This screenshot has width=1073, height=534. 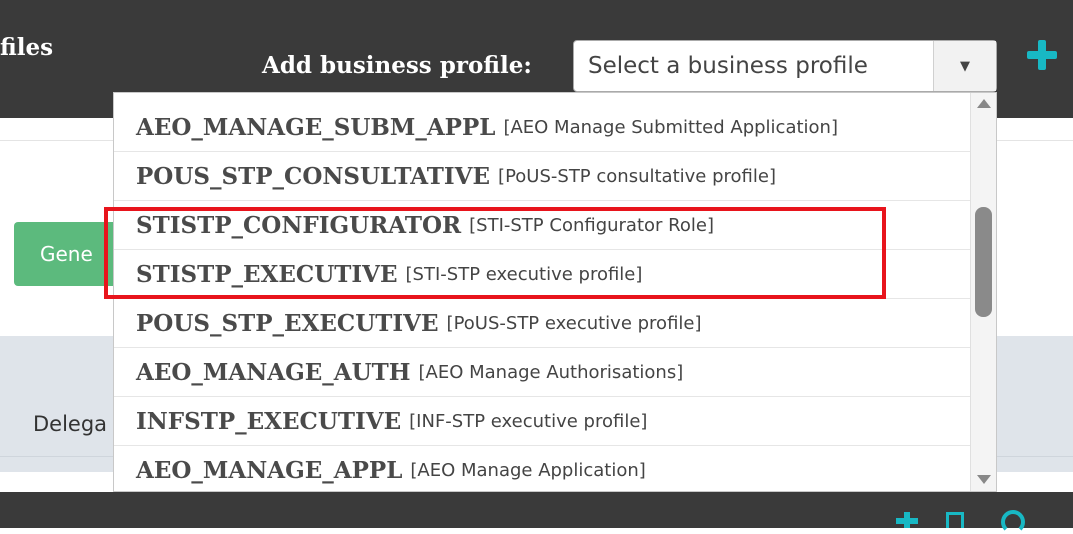 I want to click on option-description: [INF-STP executive profile], so click(x=528, y=421).